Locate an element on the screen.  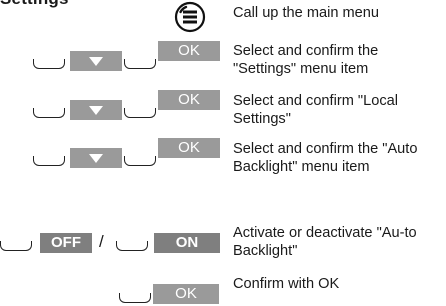
section-heading: Settings is located at coordinates (34, 4).